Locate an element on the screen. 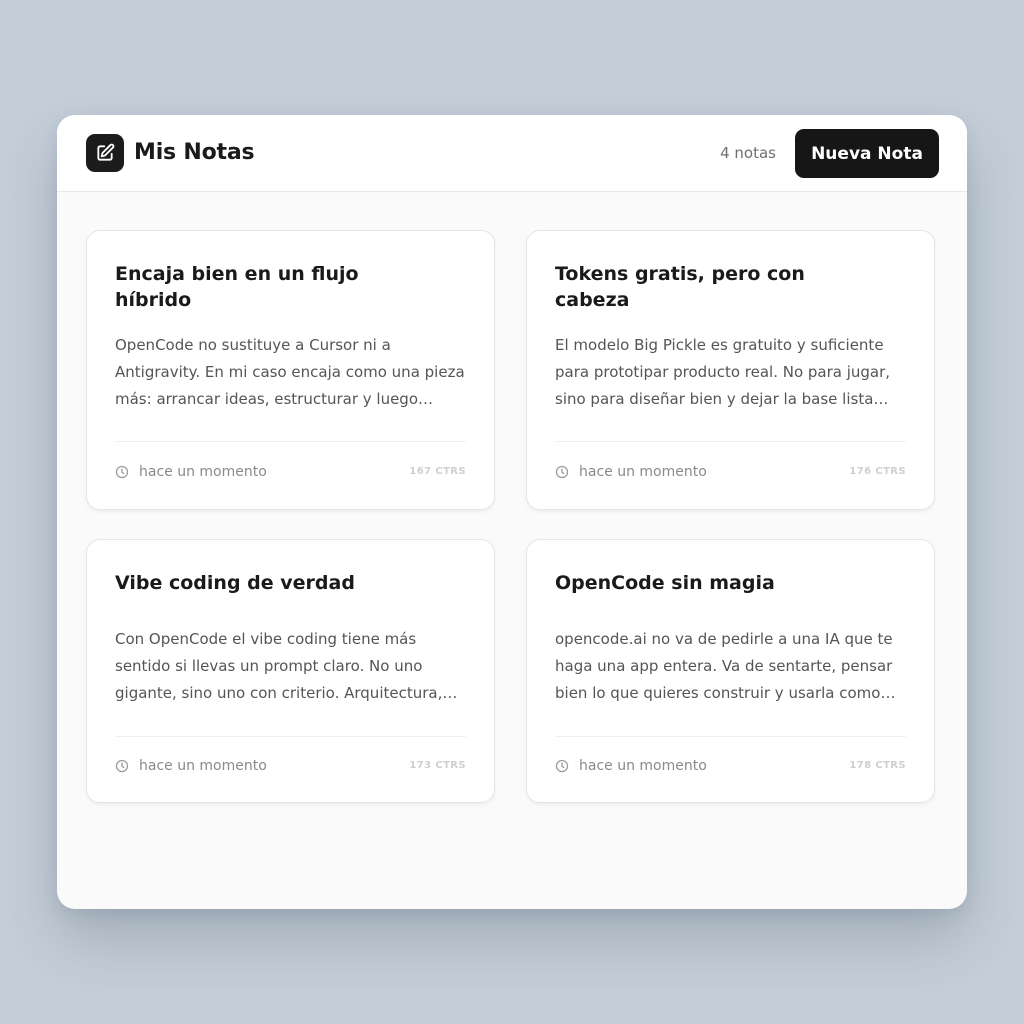  char-count-badge: 167 CTRS is located at coordinates (437, 471).